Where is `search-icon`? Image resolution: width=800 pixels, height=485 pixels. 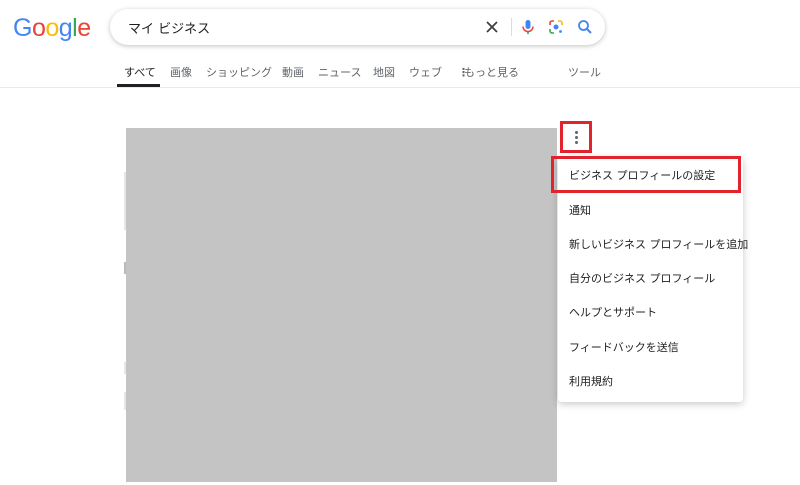
search-icon is located at coordinates (585, 27).